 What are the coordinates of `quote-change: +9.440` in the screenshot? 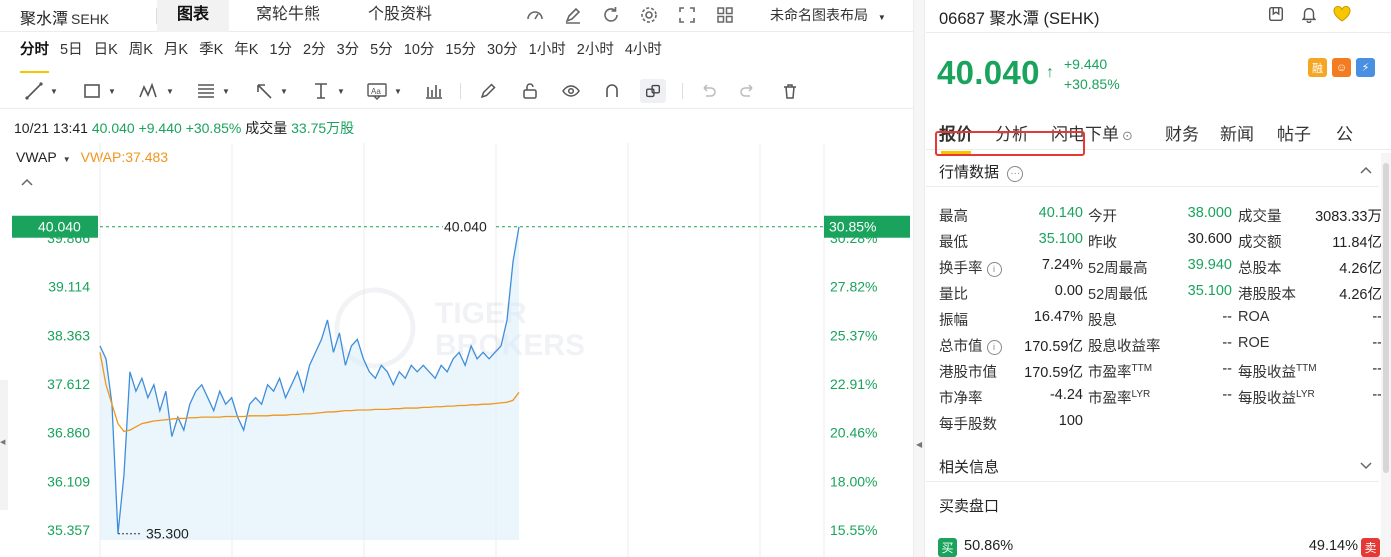 It's located at (160, 128).